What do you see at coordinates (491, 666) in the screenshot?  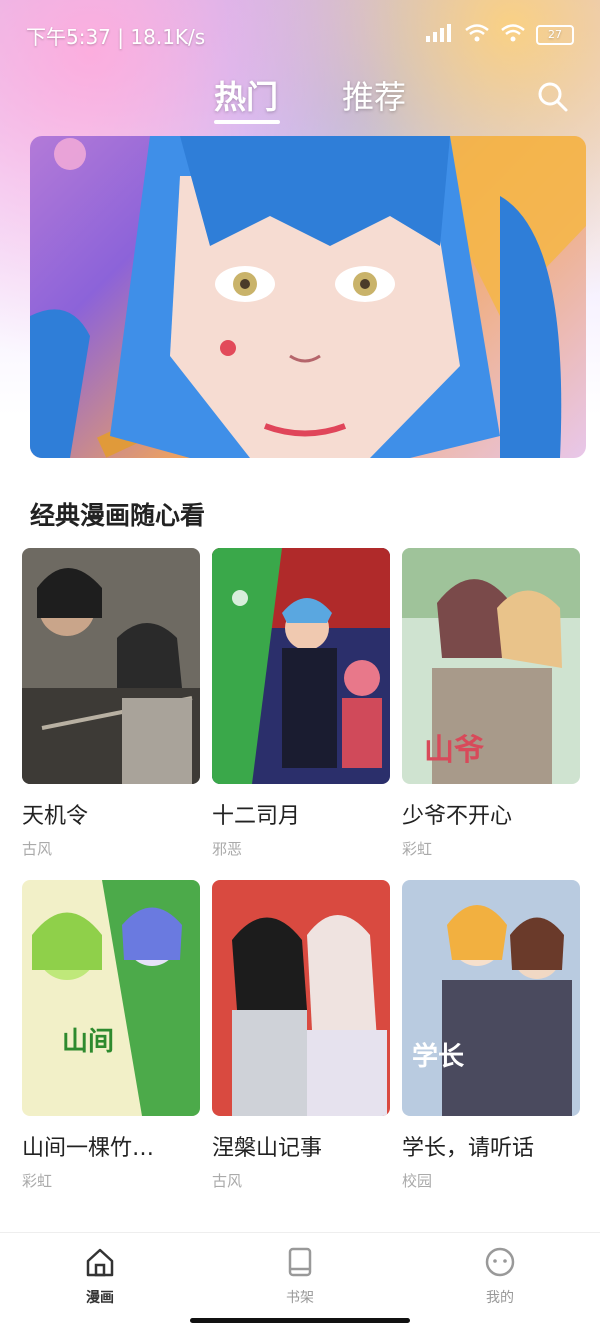 I see `comic-cover: 山爷` at bounding box center [491, 666].